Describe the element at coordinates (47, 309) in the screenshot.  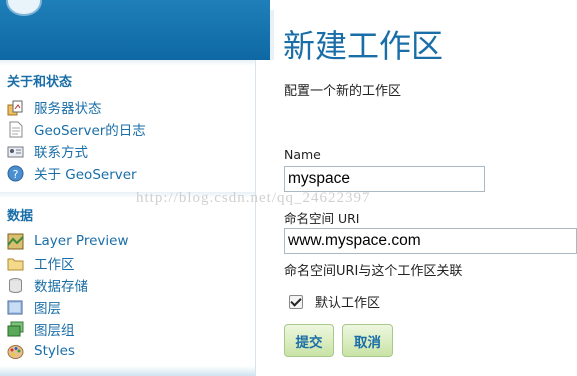
I see `sidebar-item-label: 图层` at that location.